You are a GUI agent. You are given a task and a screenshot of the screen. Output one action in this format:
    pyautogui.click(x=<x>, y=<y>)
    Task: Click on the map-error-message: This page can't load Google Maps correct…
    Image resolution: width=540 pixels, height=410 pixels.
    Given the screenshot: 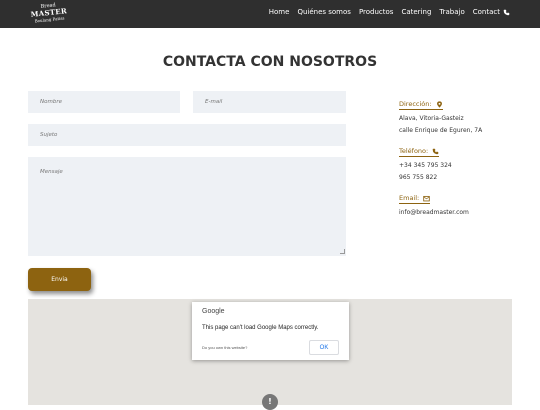 What is the action you would take?
    pyautogui.click(x=260, y=328)
    